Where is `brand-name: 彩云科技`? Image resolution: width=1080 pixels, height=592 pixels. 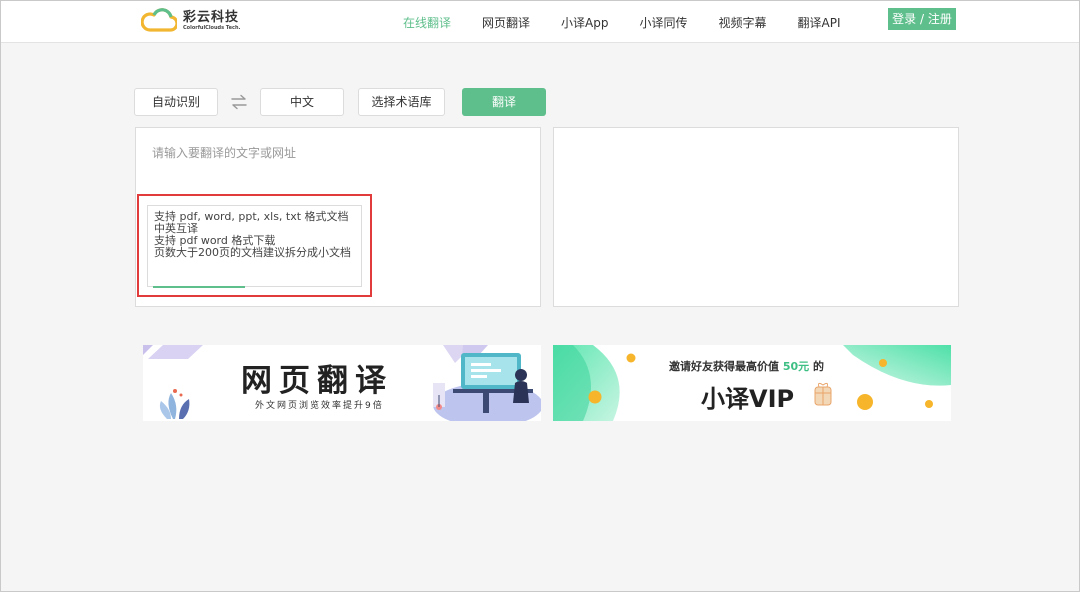
brand-name: 彩云科技 is located at coordinates (211, 17).